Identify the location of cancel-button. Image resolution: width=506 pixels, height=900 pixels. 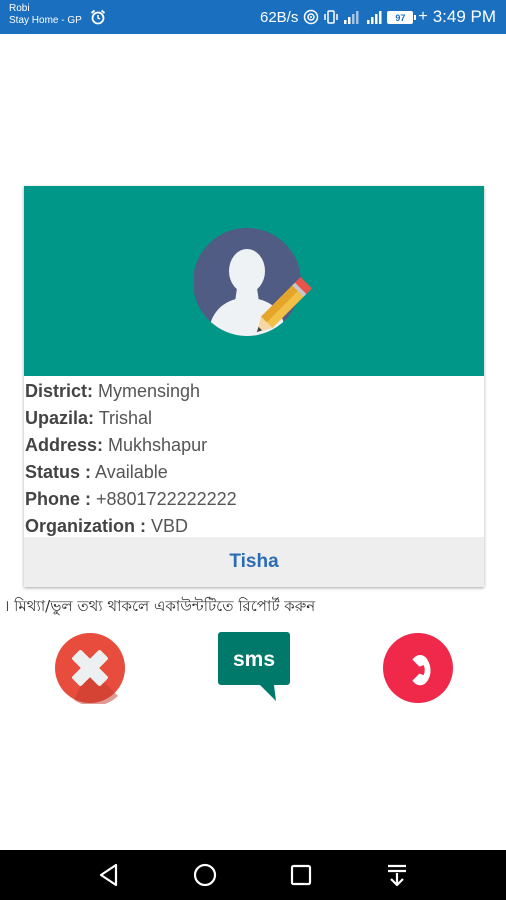
(90, 668).